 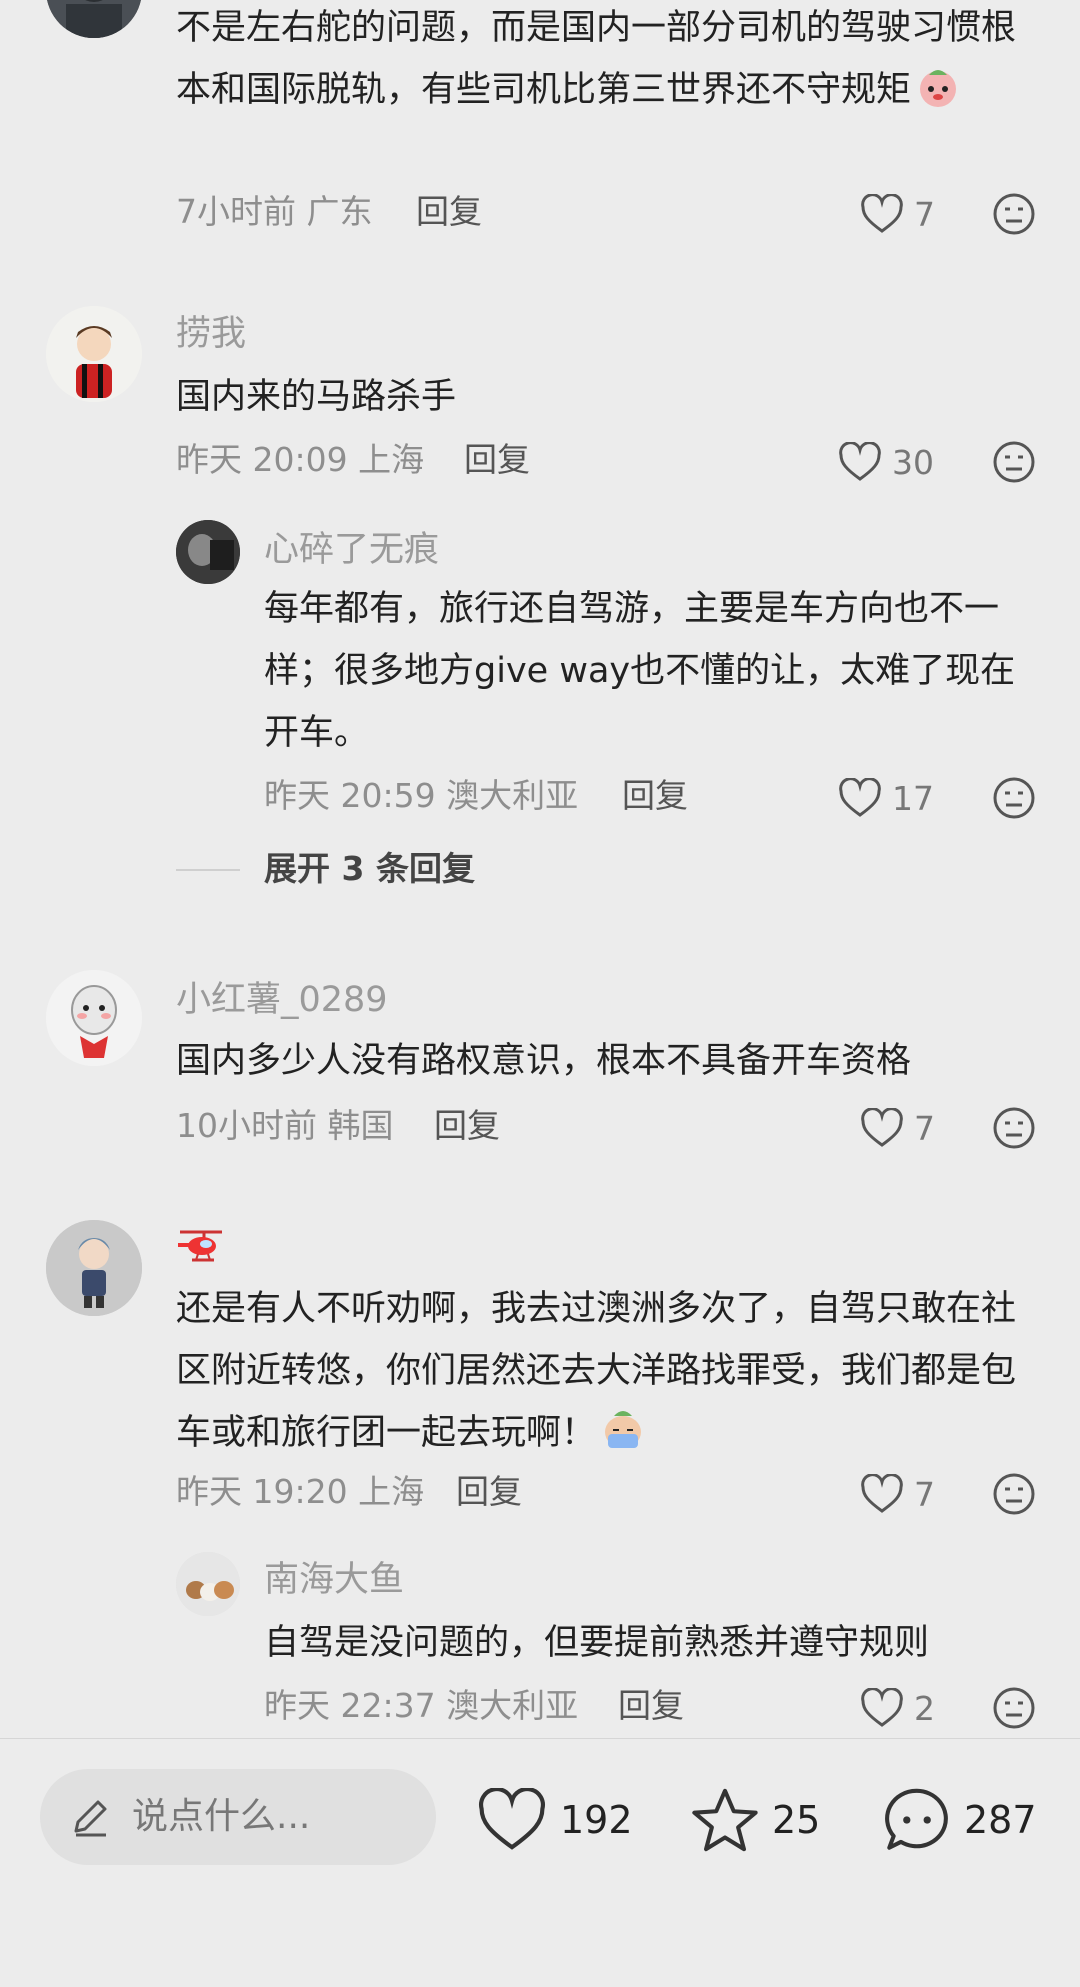 I want to click on like-button: 2, so click(x=897, y=1708).